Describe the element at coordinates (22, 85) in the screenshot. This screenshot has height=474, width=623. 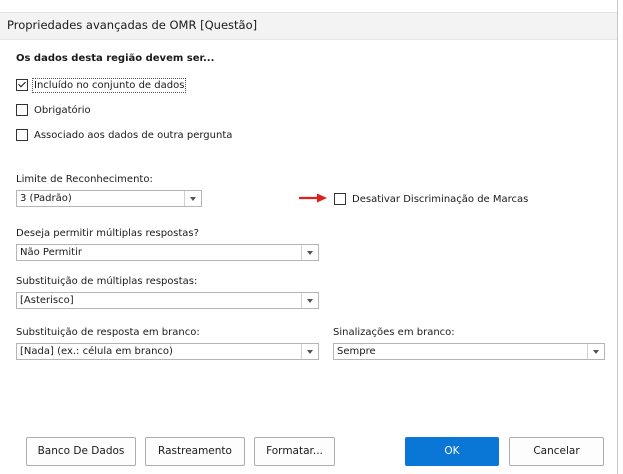
I see `checkbox-checked-icon` at that location.